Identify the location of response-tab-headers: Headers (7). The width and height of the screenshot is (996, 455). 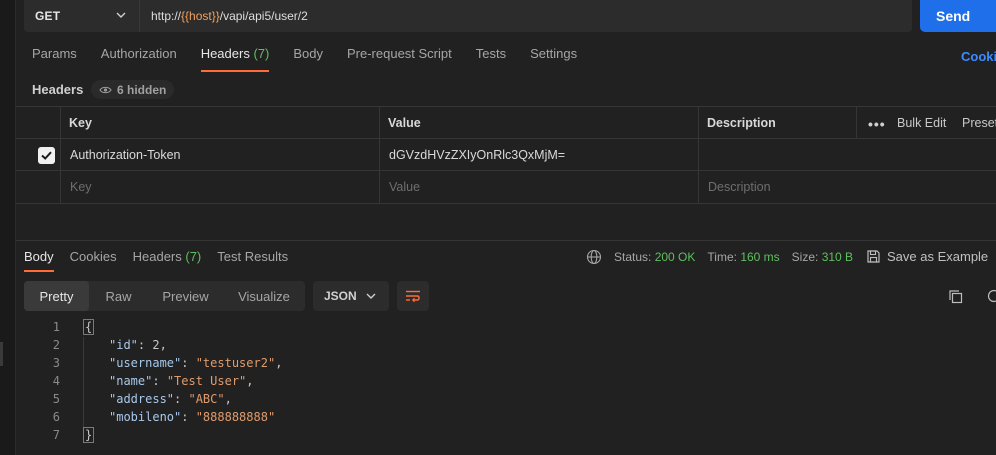
(167, 260).